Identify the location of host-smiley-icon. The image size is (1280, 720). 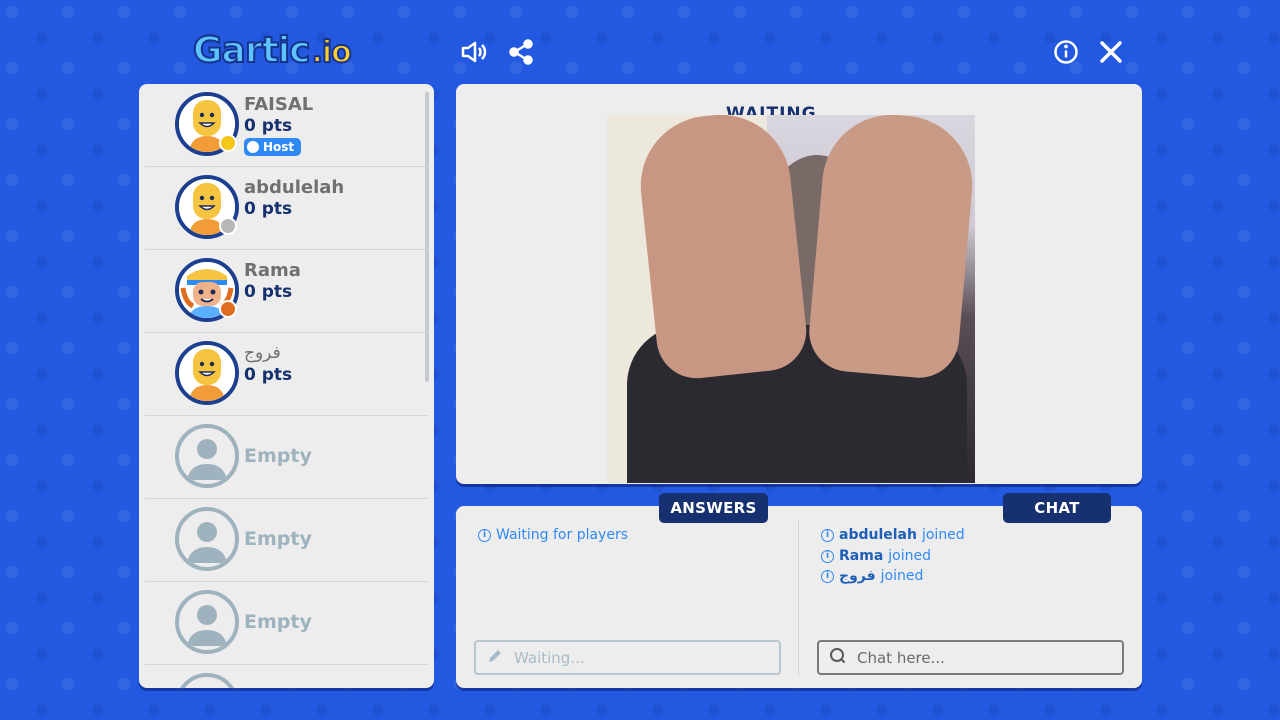
(253, 147).